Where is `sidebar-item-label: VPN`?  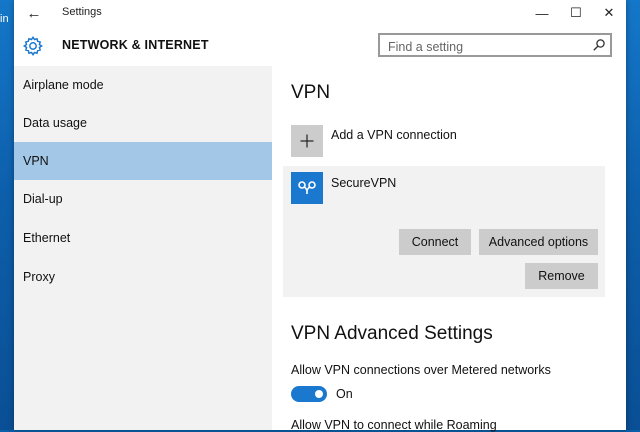
sidebar-item-label: VPN is located at coordinates (36, 161).